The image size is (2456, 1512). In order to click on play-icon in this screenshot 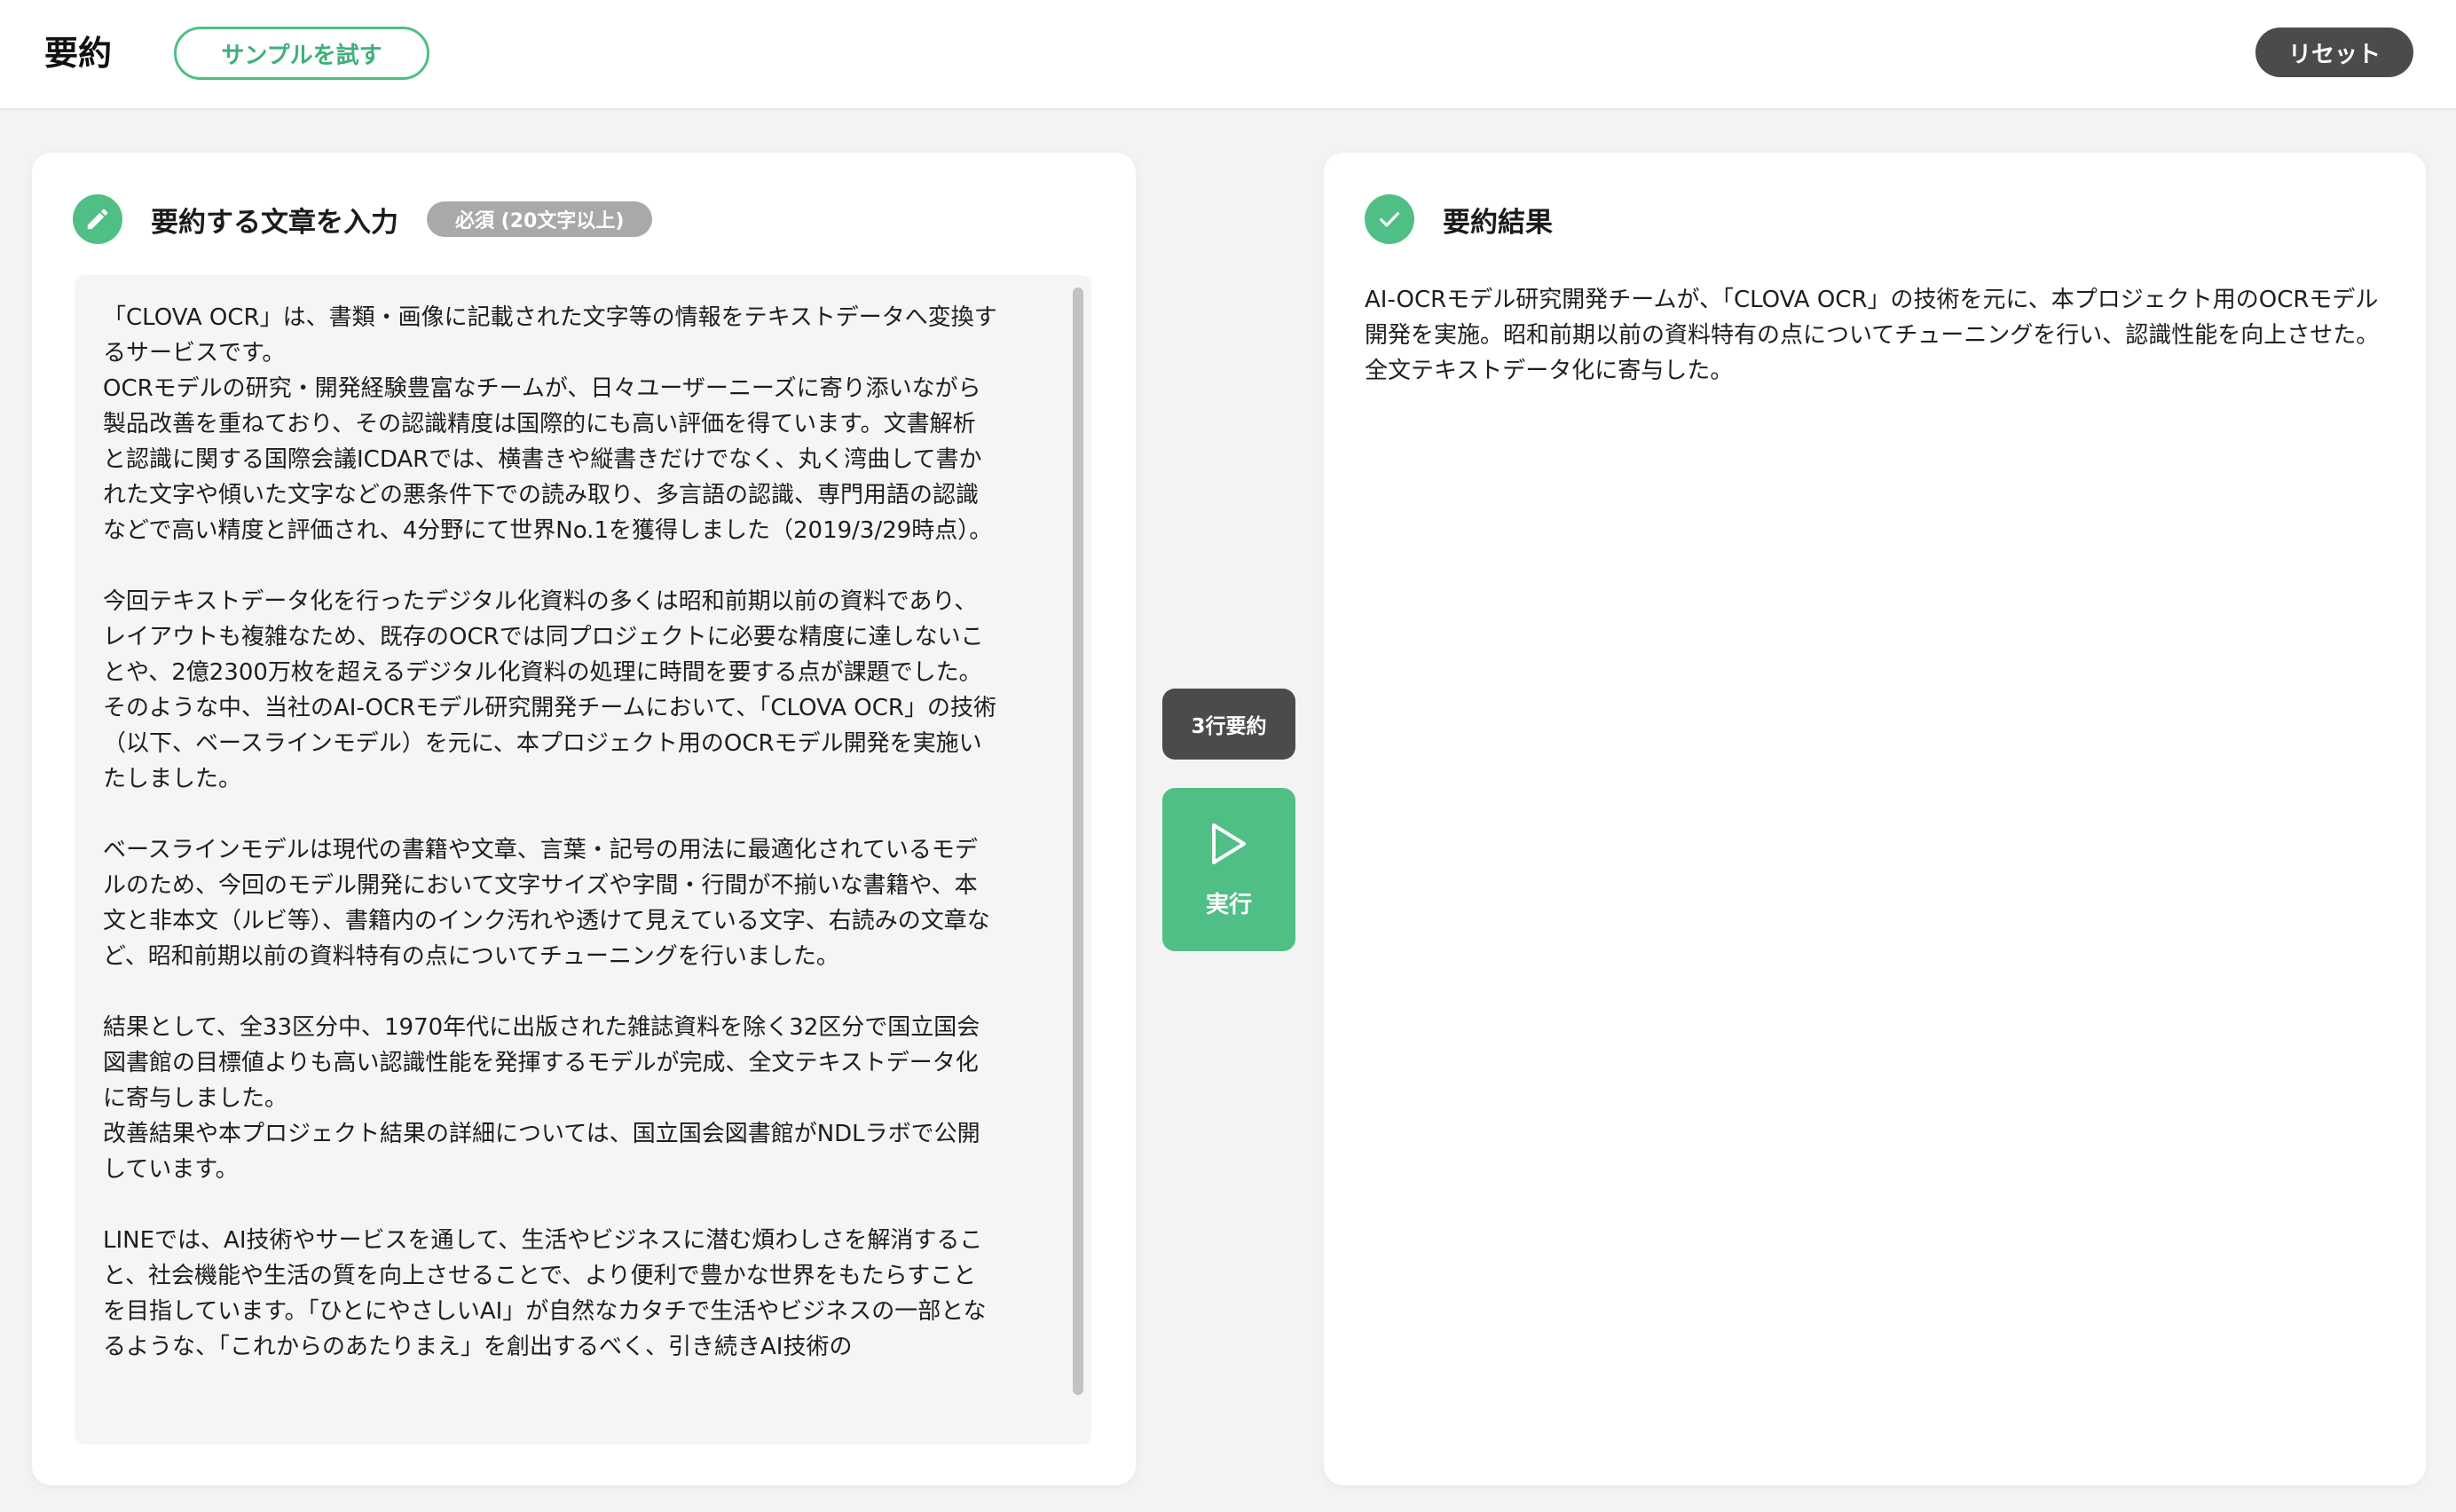, I will do `click(1229, 843)`.